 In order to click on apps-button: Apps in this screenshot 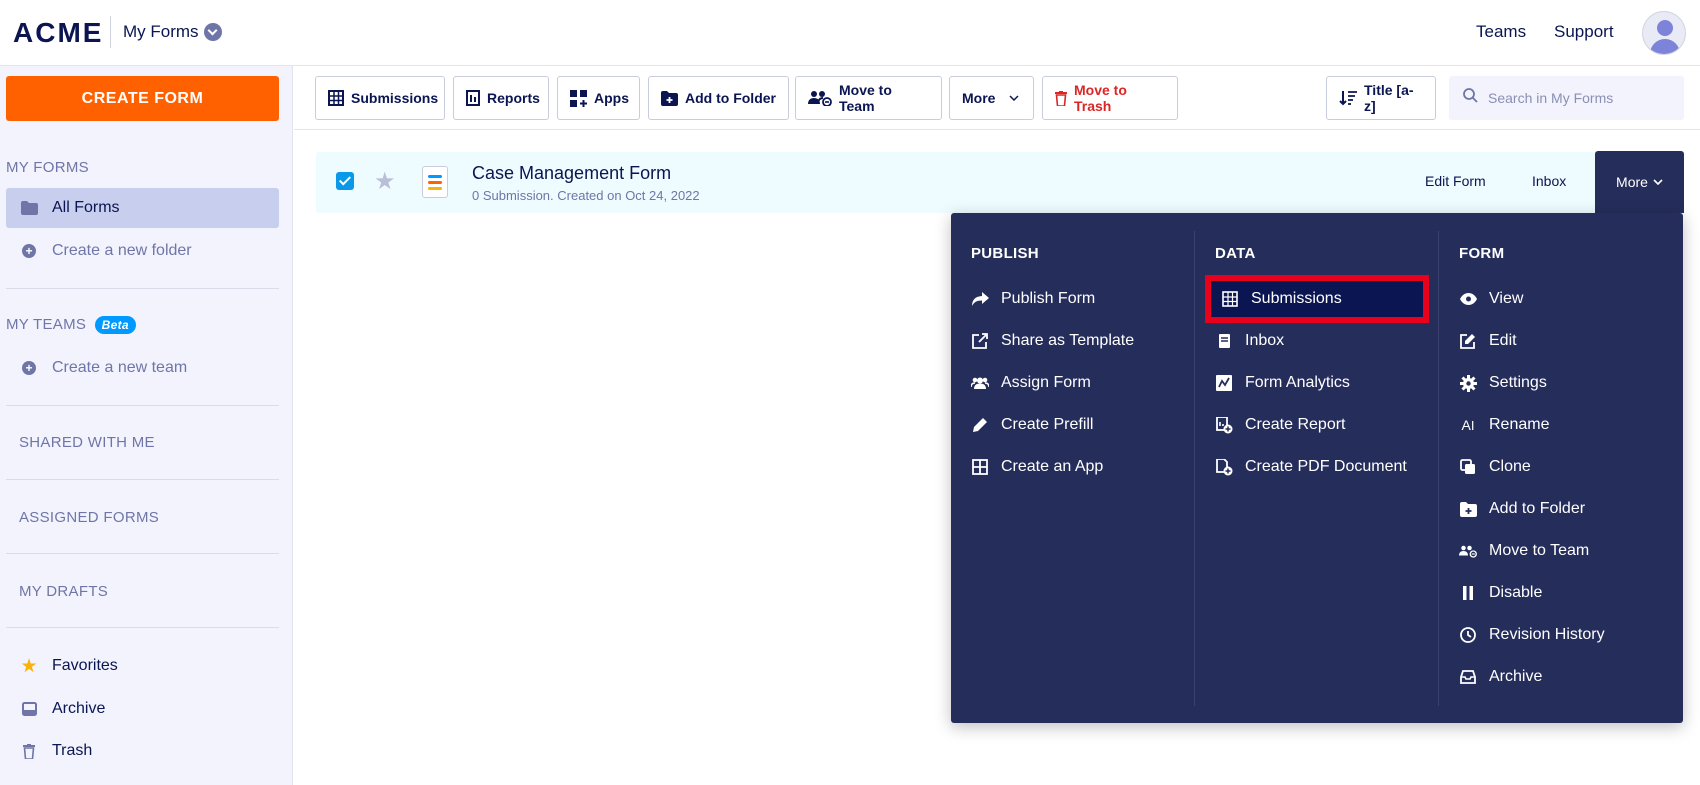, I will do `click(598, 98)`.